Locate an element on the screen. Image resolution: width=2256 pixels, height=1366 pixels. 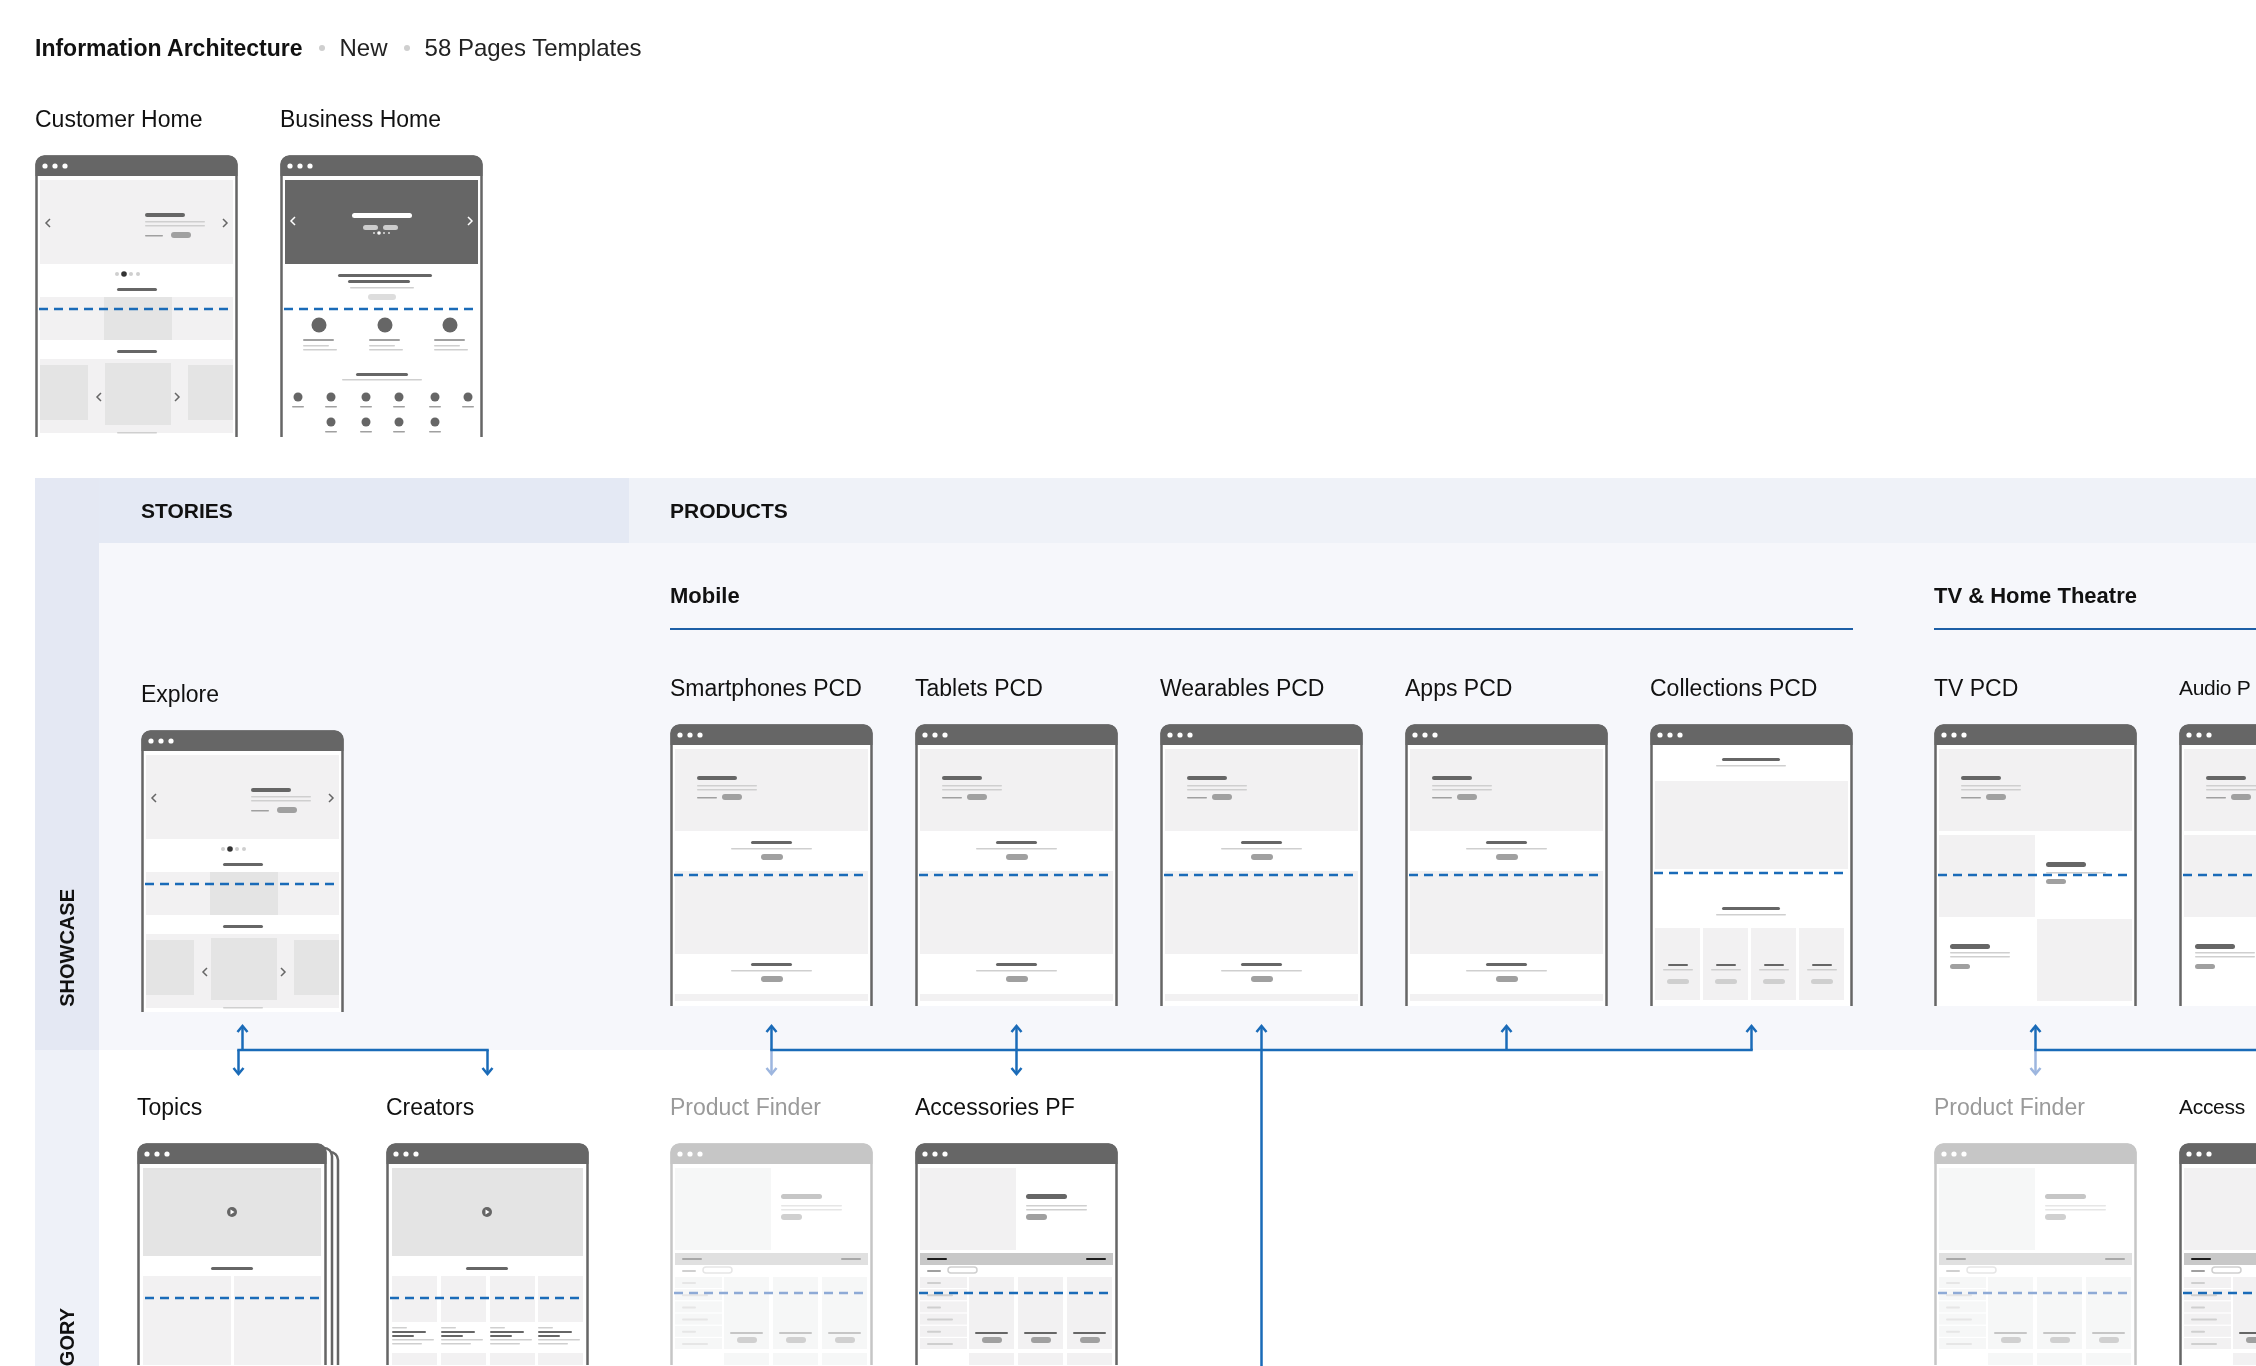
page-title: Audio P is located at coordinates (2215, 688).